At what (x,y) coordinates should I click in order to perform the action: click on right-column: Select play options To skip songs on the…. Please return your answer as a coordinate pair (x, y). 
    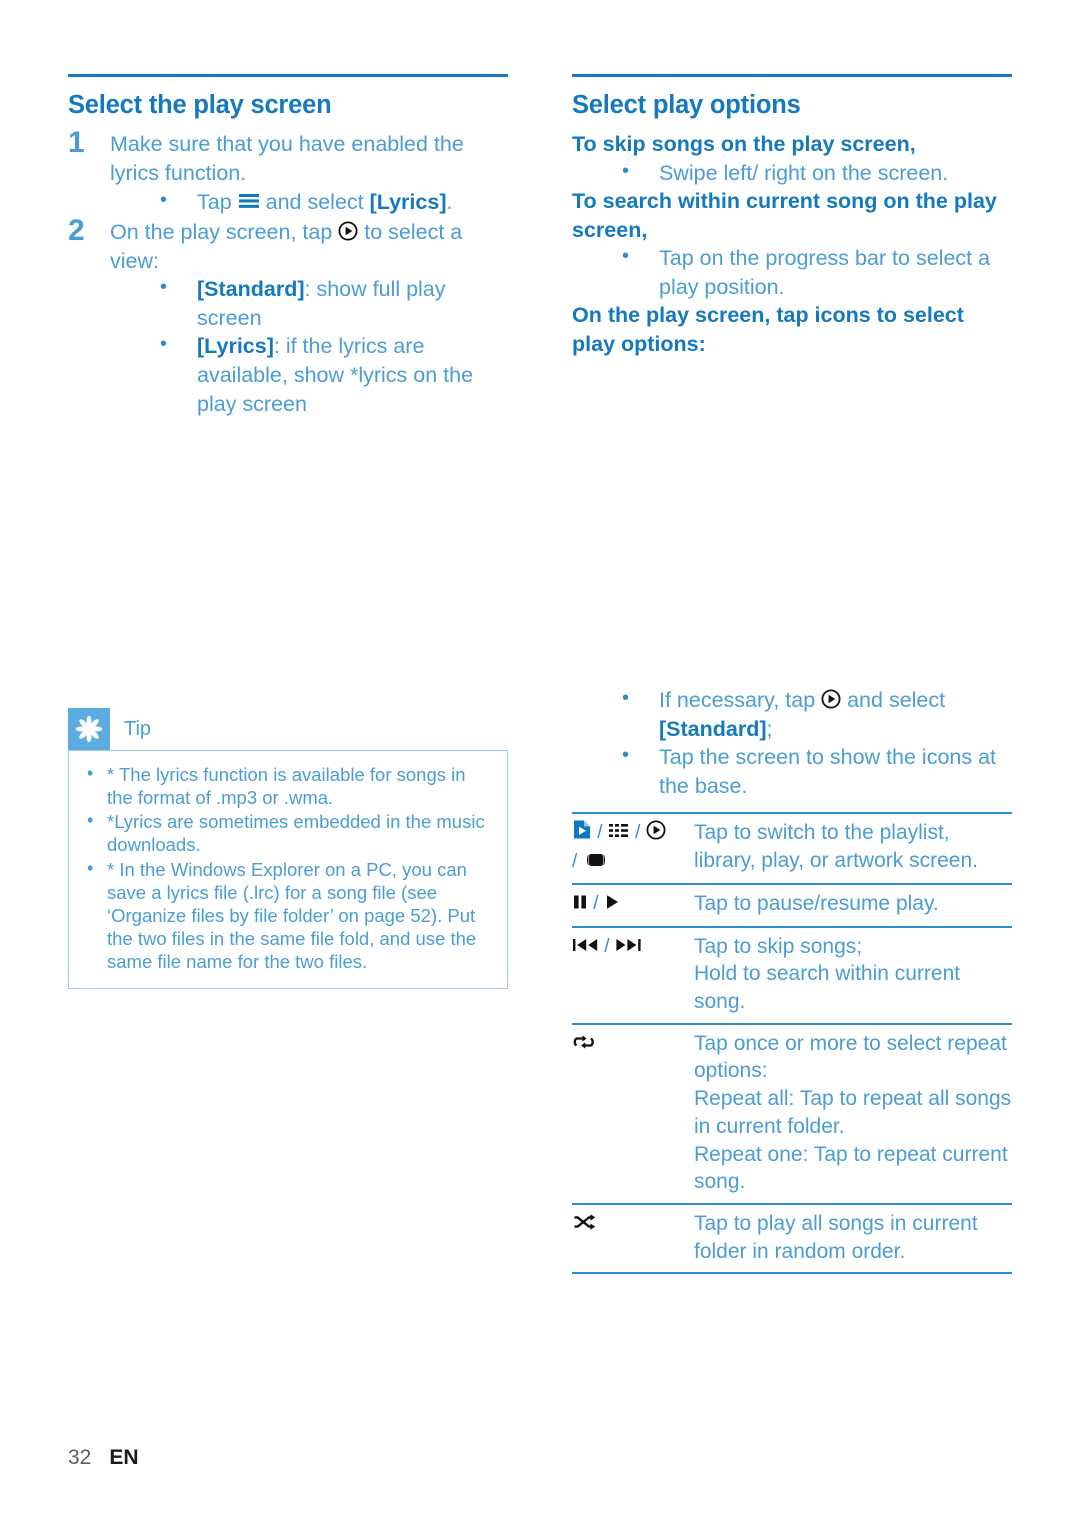
    Looking at the image, I should click on (792, 216).